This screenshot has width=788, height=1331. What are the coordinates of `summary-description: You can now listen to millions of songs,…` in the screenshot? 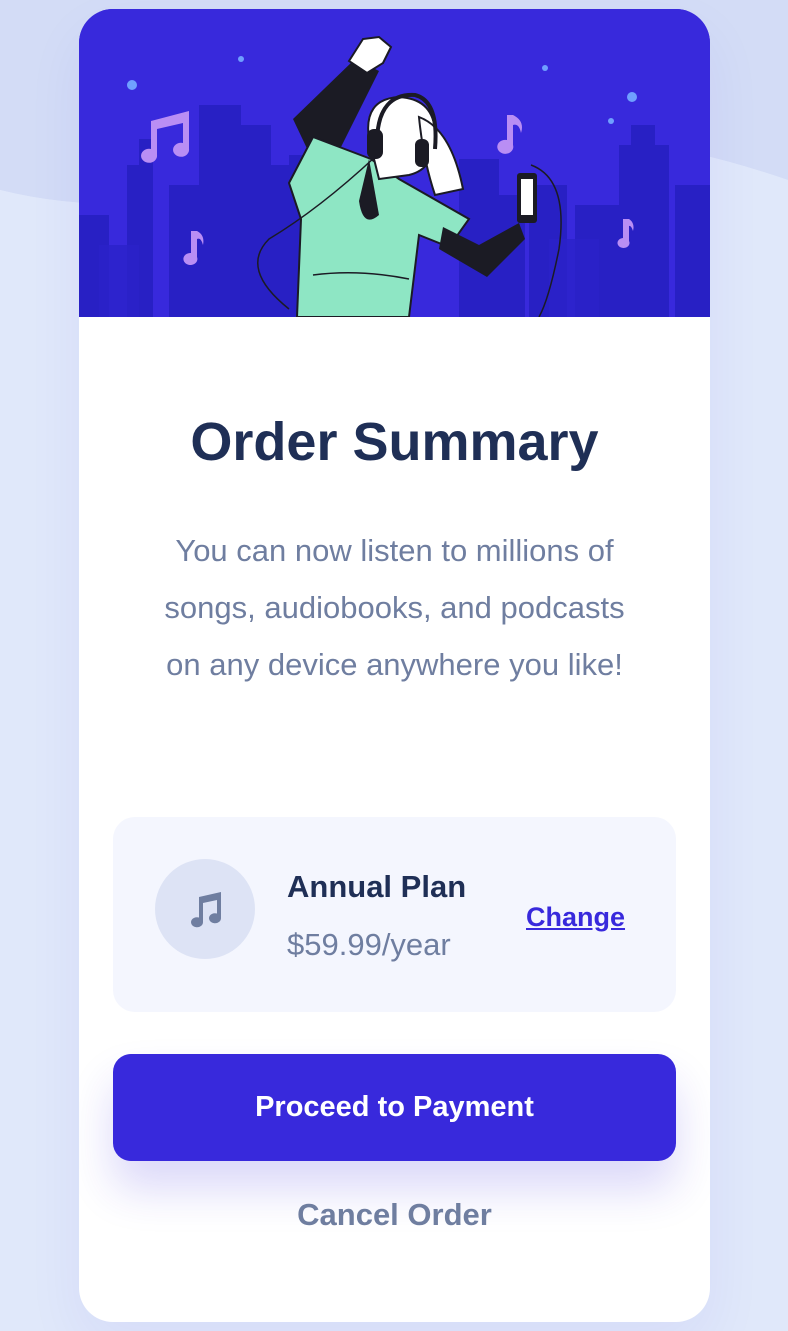 It's located at (394, 607).